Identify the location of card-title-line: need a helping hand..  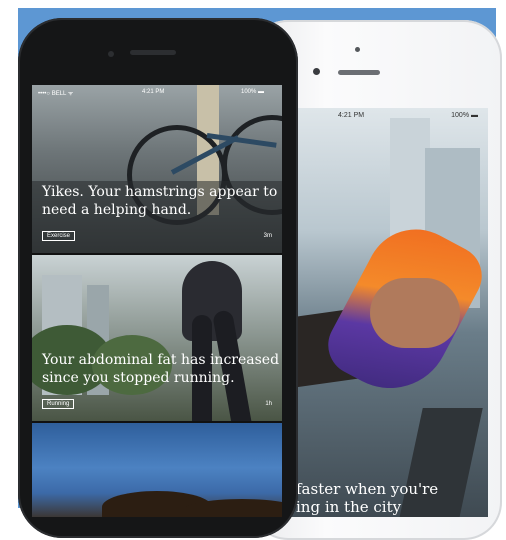
(117, 210).